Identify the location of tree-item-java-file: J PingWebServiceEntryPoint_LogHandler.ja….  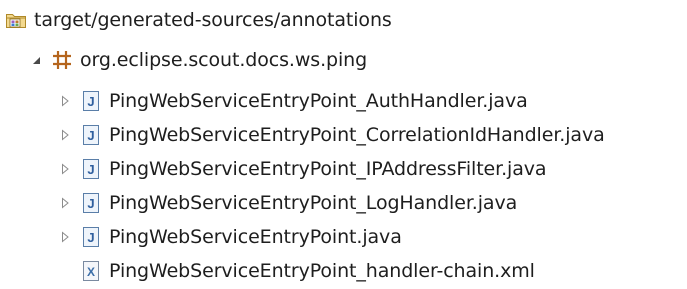
(286, 203).